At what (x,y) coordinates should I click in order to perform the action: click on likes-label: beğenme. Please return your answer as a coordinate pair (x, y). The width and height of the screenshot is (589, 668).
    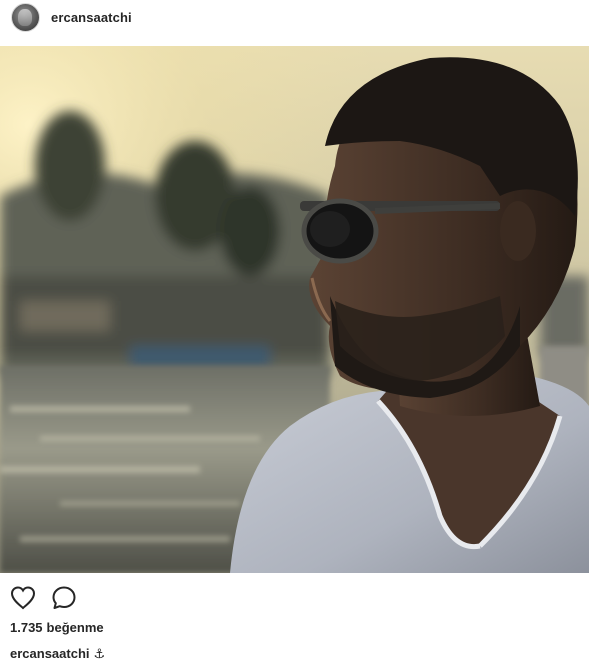
    Looking at the image, I should click on (75, 627).